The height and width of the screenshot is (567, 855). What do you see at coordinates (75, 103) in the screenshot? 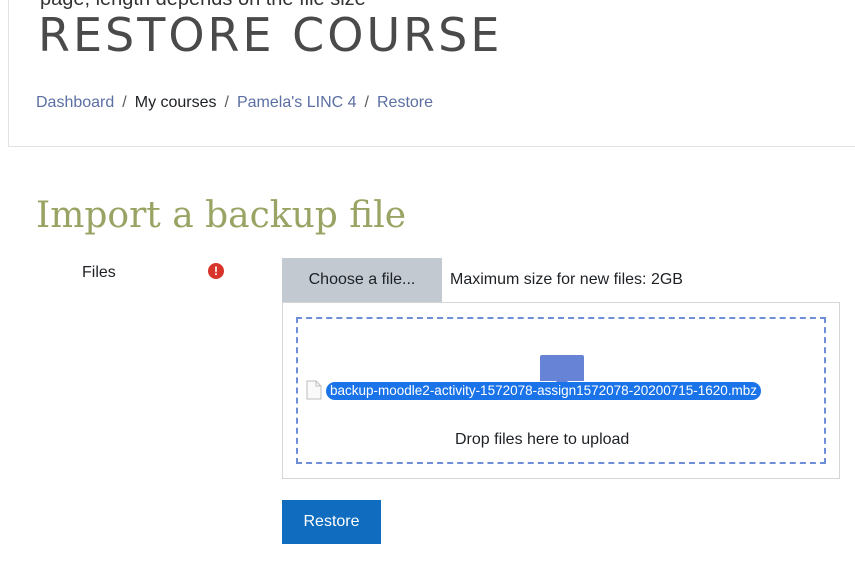
I see `breadcrumb-dashboard: Dashboard` at bounding box center [75, 103].